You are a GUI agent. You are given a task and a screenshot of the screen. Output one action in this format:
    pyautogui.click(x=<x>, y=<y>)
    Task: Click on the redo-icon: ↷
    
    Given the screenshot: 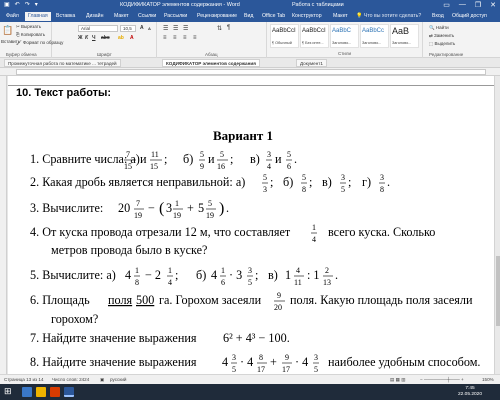 What is the action you would take?
    pyautogui.click(x=27, y=4)
    